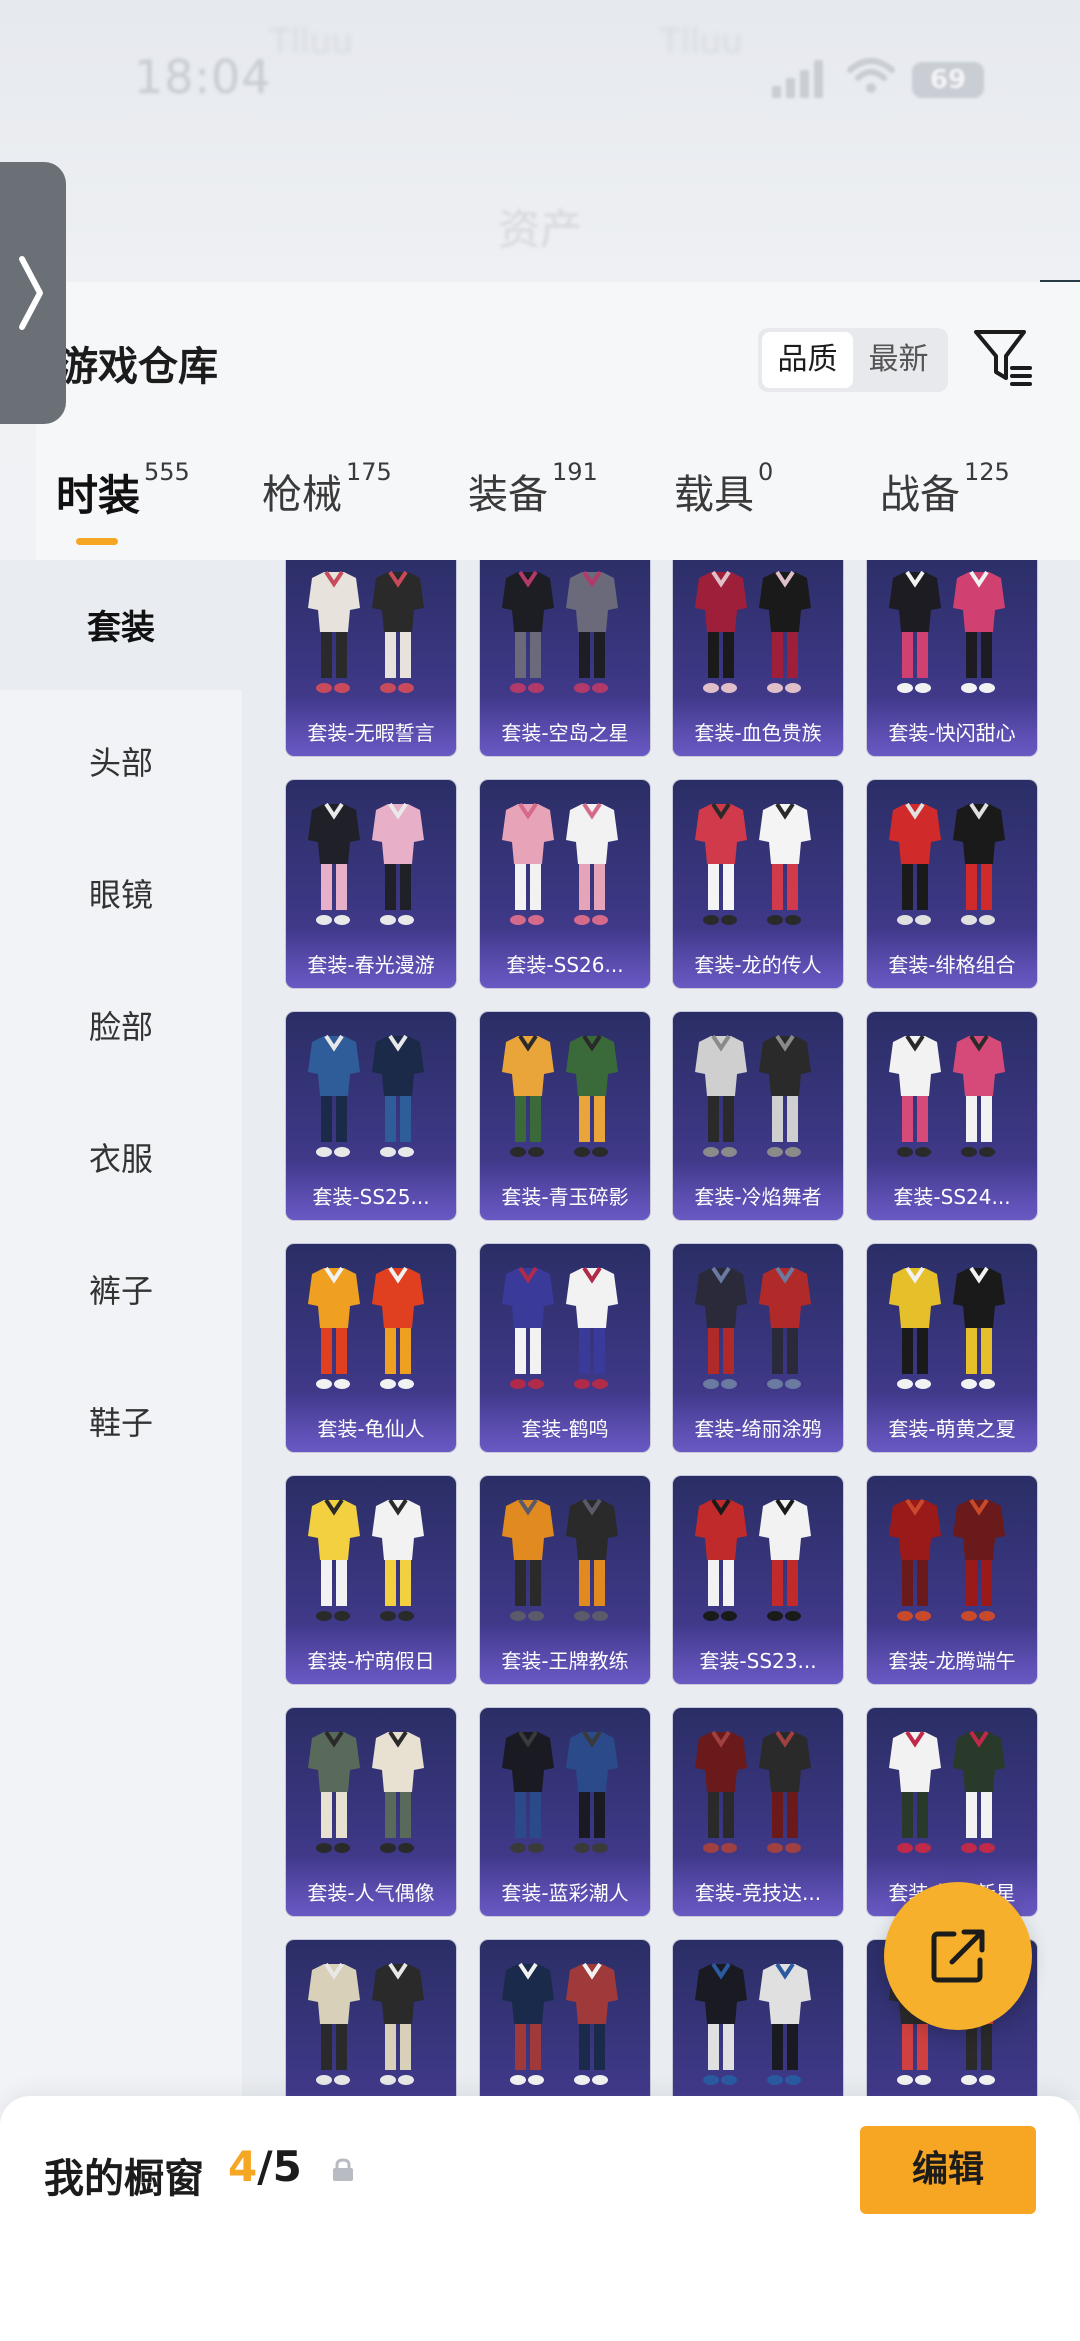  What do you see at coordinates (138, 367) in the screenshot?
I see `warehouse-title: 游戏仓库` at bounding box center [138, 367].